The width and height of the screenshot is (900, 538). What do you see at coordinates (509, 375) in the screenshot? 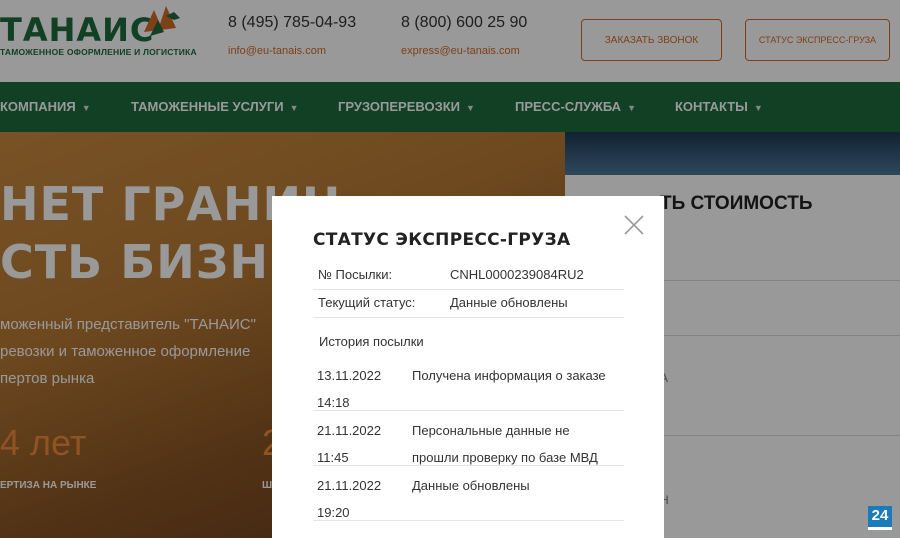
I see `history-description: Получена информация о заказе` at bounding box center [509, 375].